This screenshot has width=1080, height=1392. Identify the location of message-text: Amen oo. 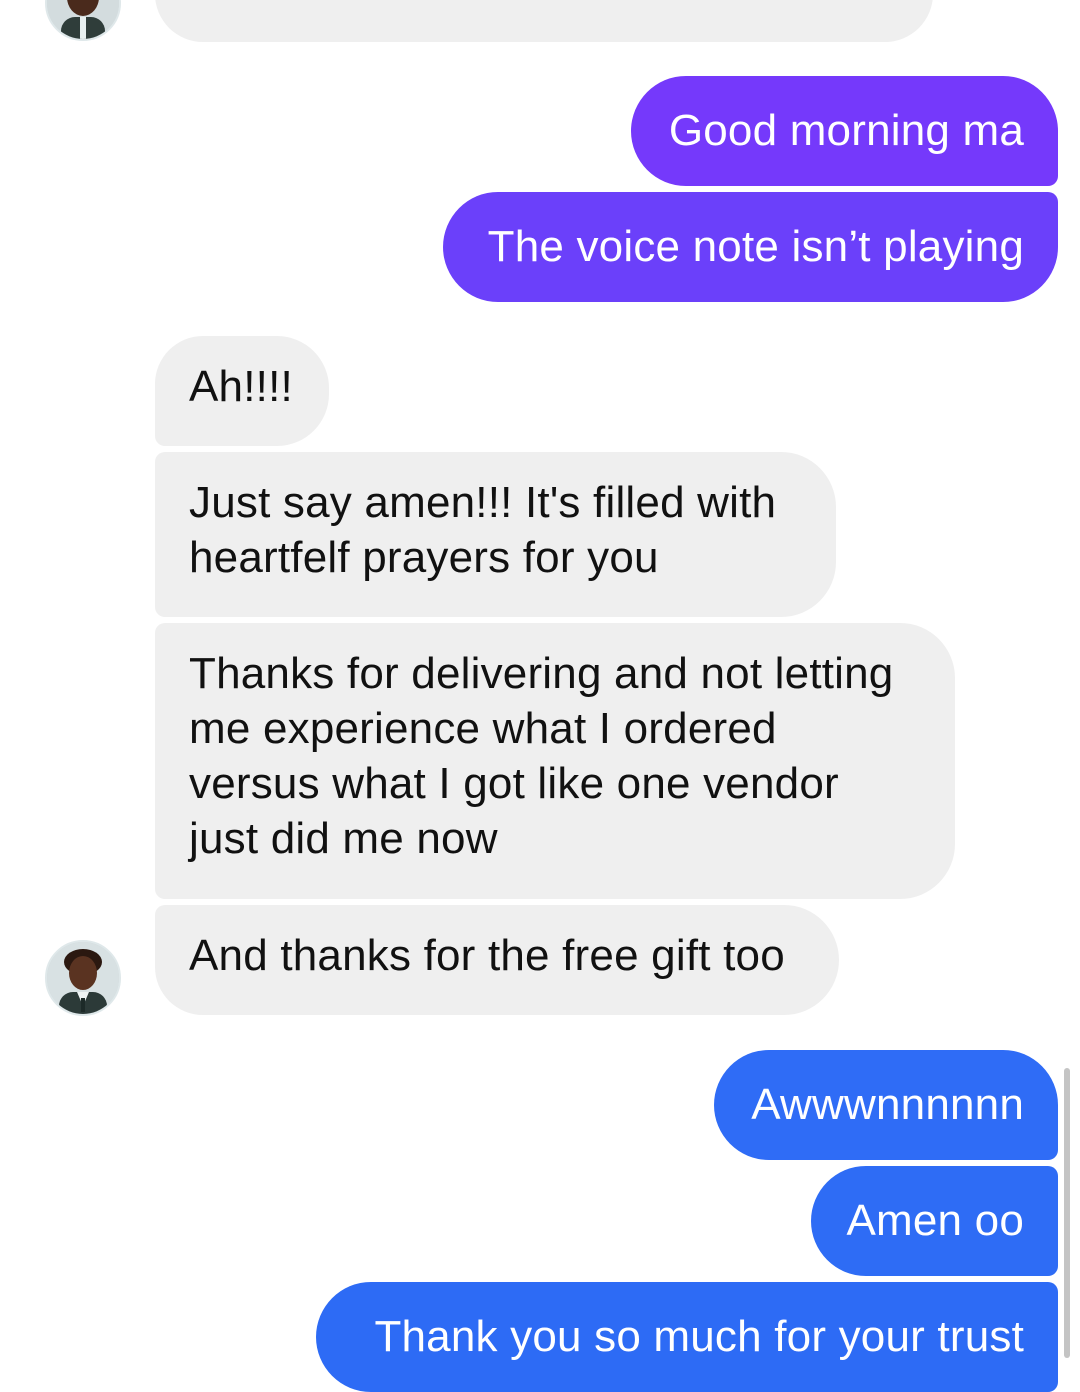
(935, 1220).